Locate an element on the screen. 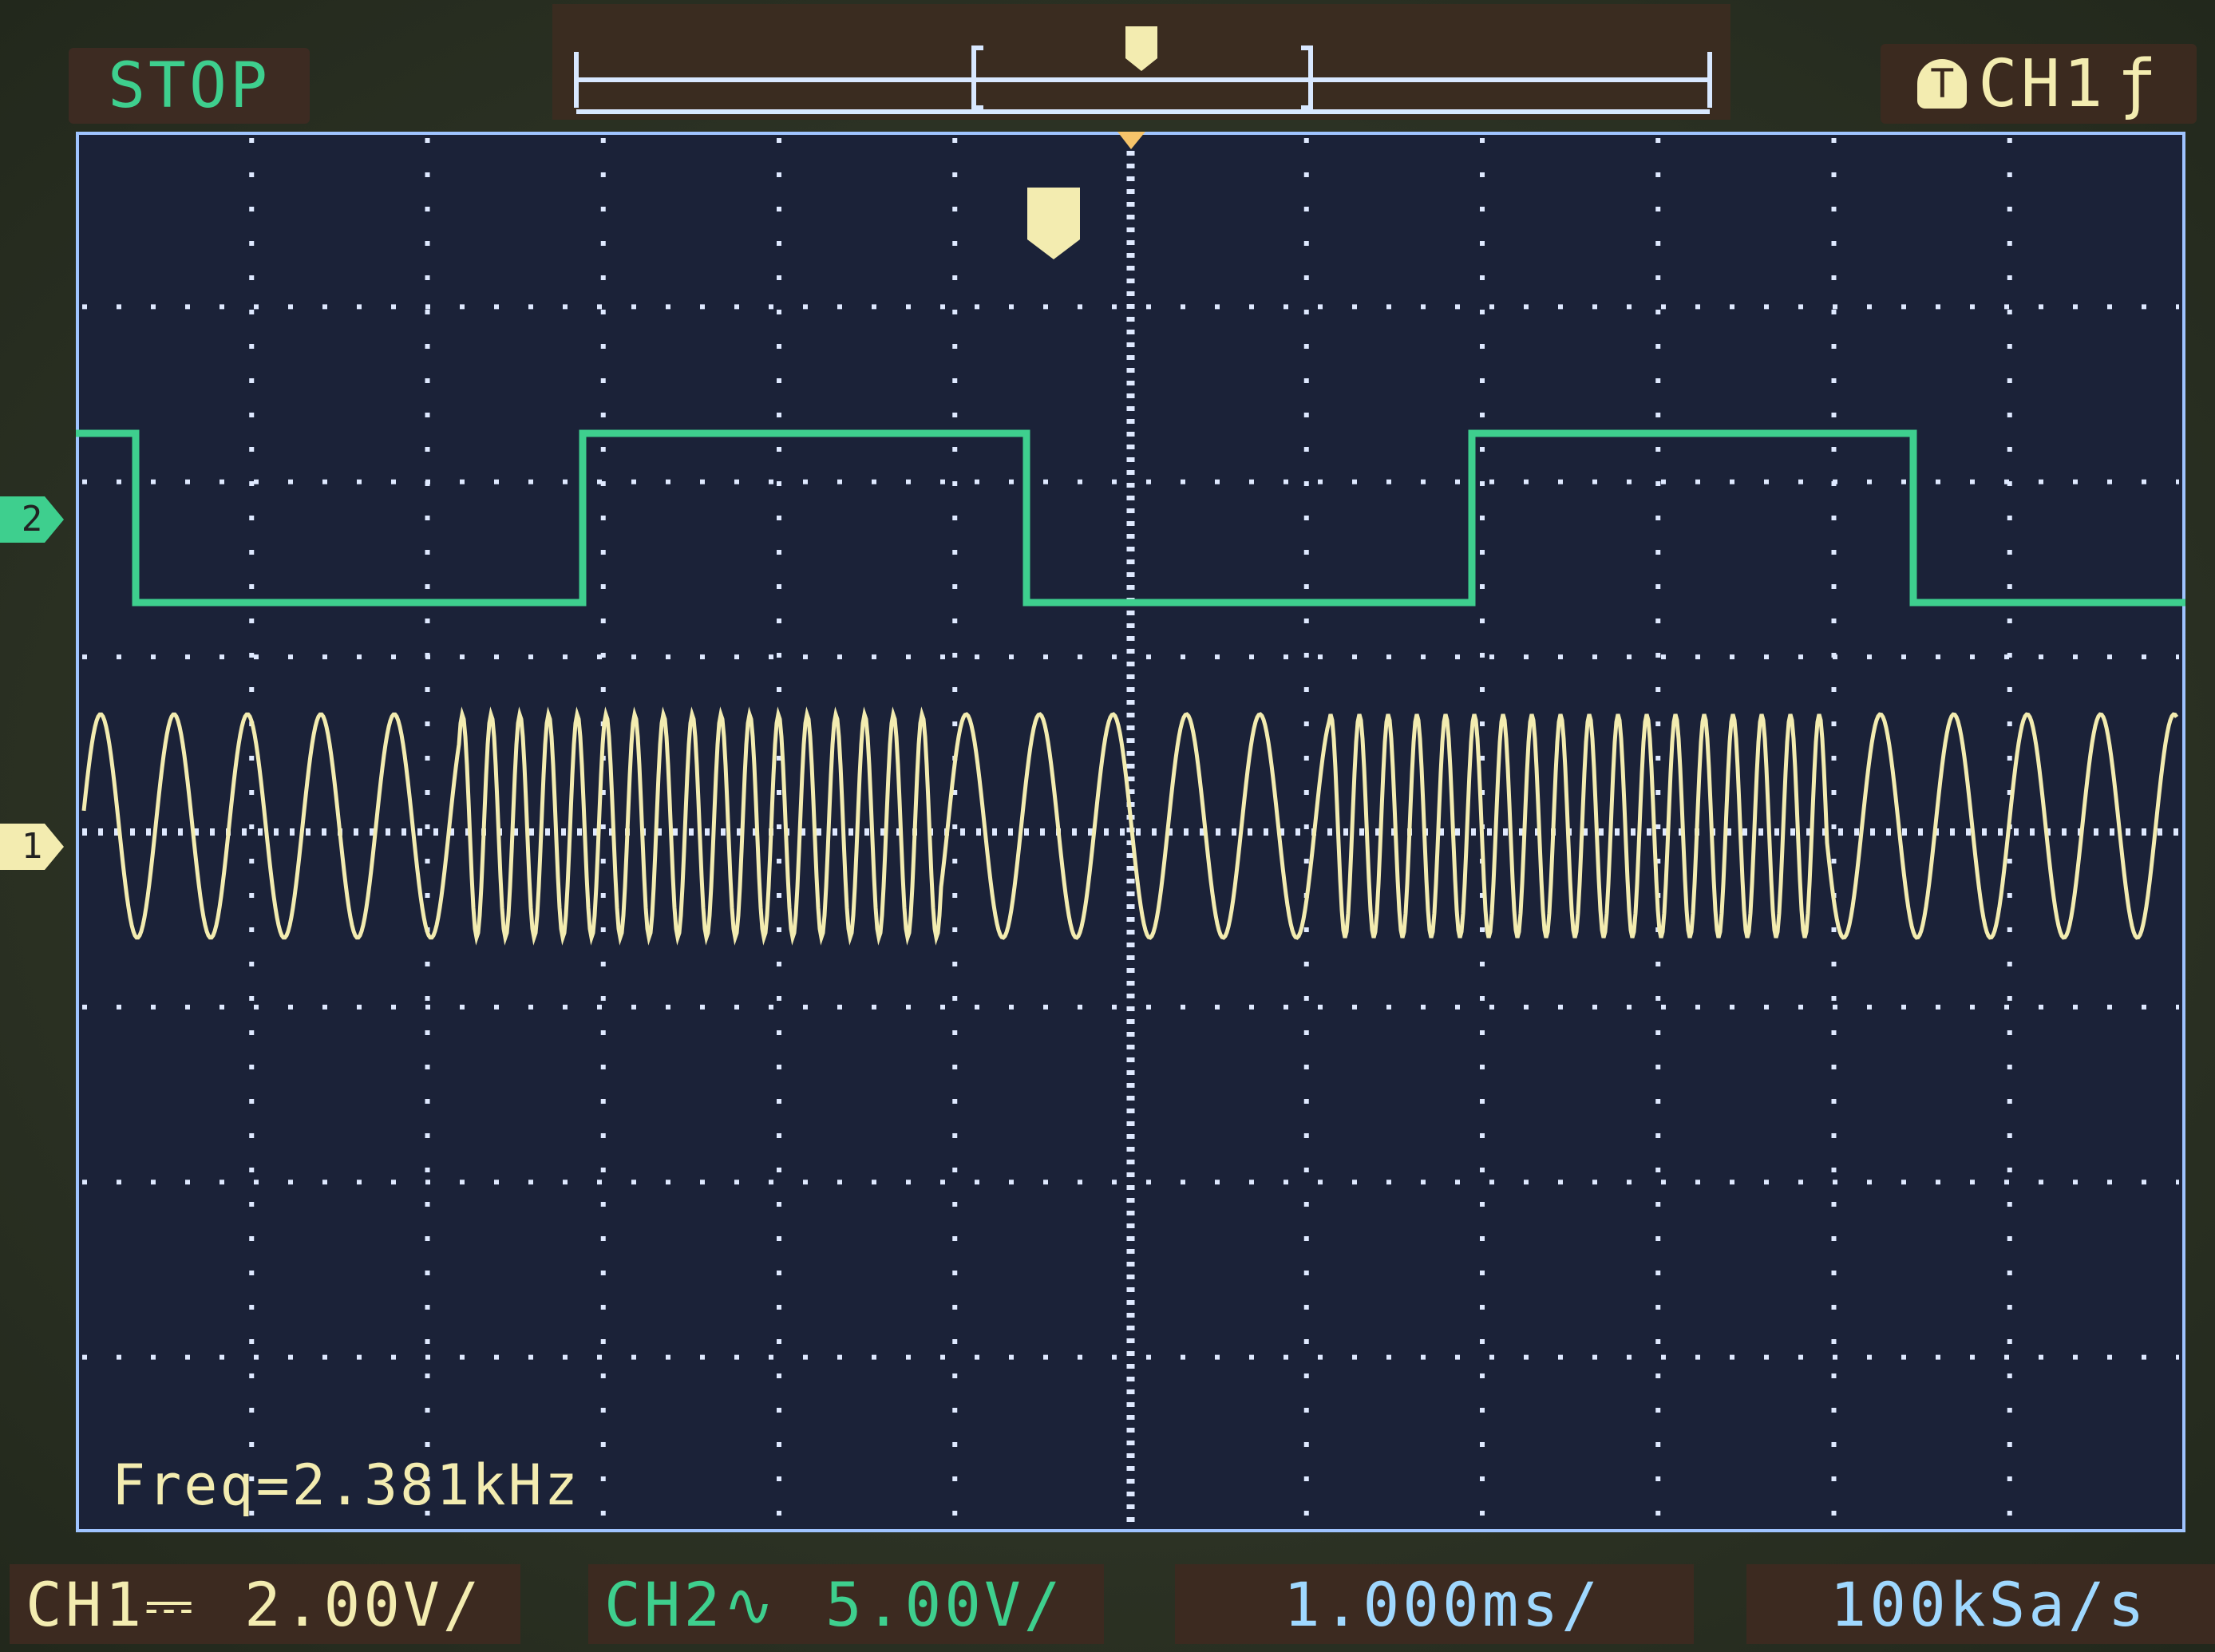 This screenshot has height=1652, width=2215. horizontal-position-bar is located at coordinates (1141, 62).